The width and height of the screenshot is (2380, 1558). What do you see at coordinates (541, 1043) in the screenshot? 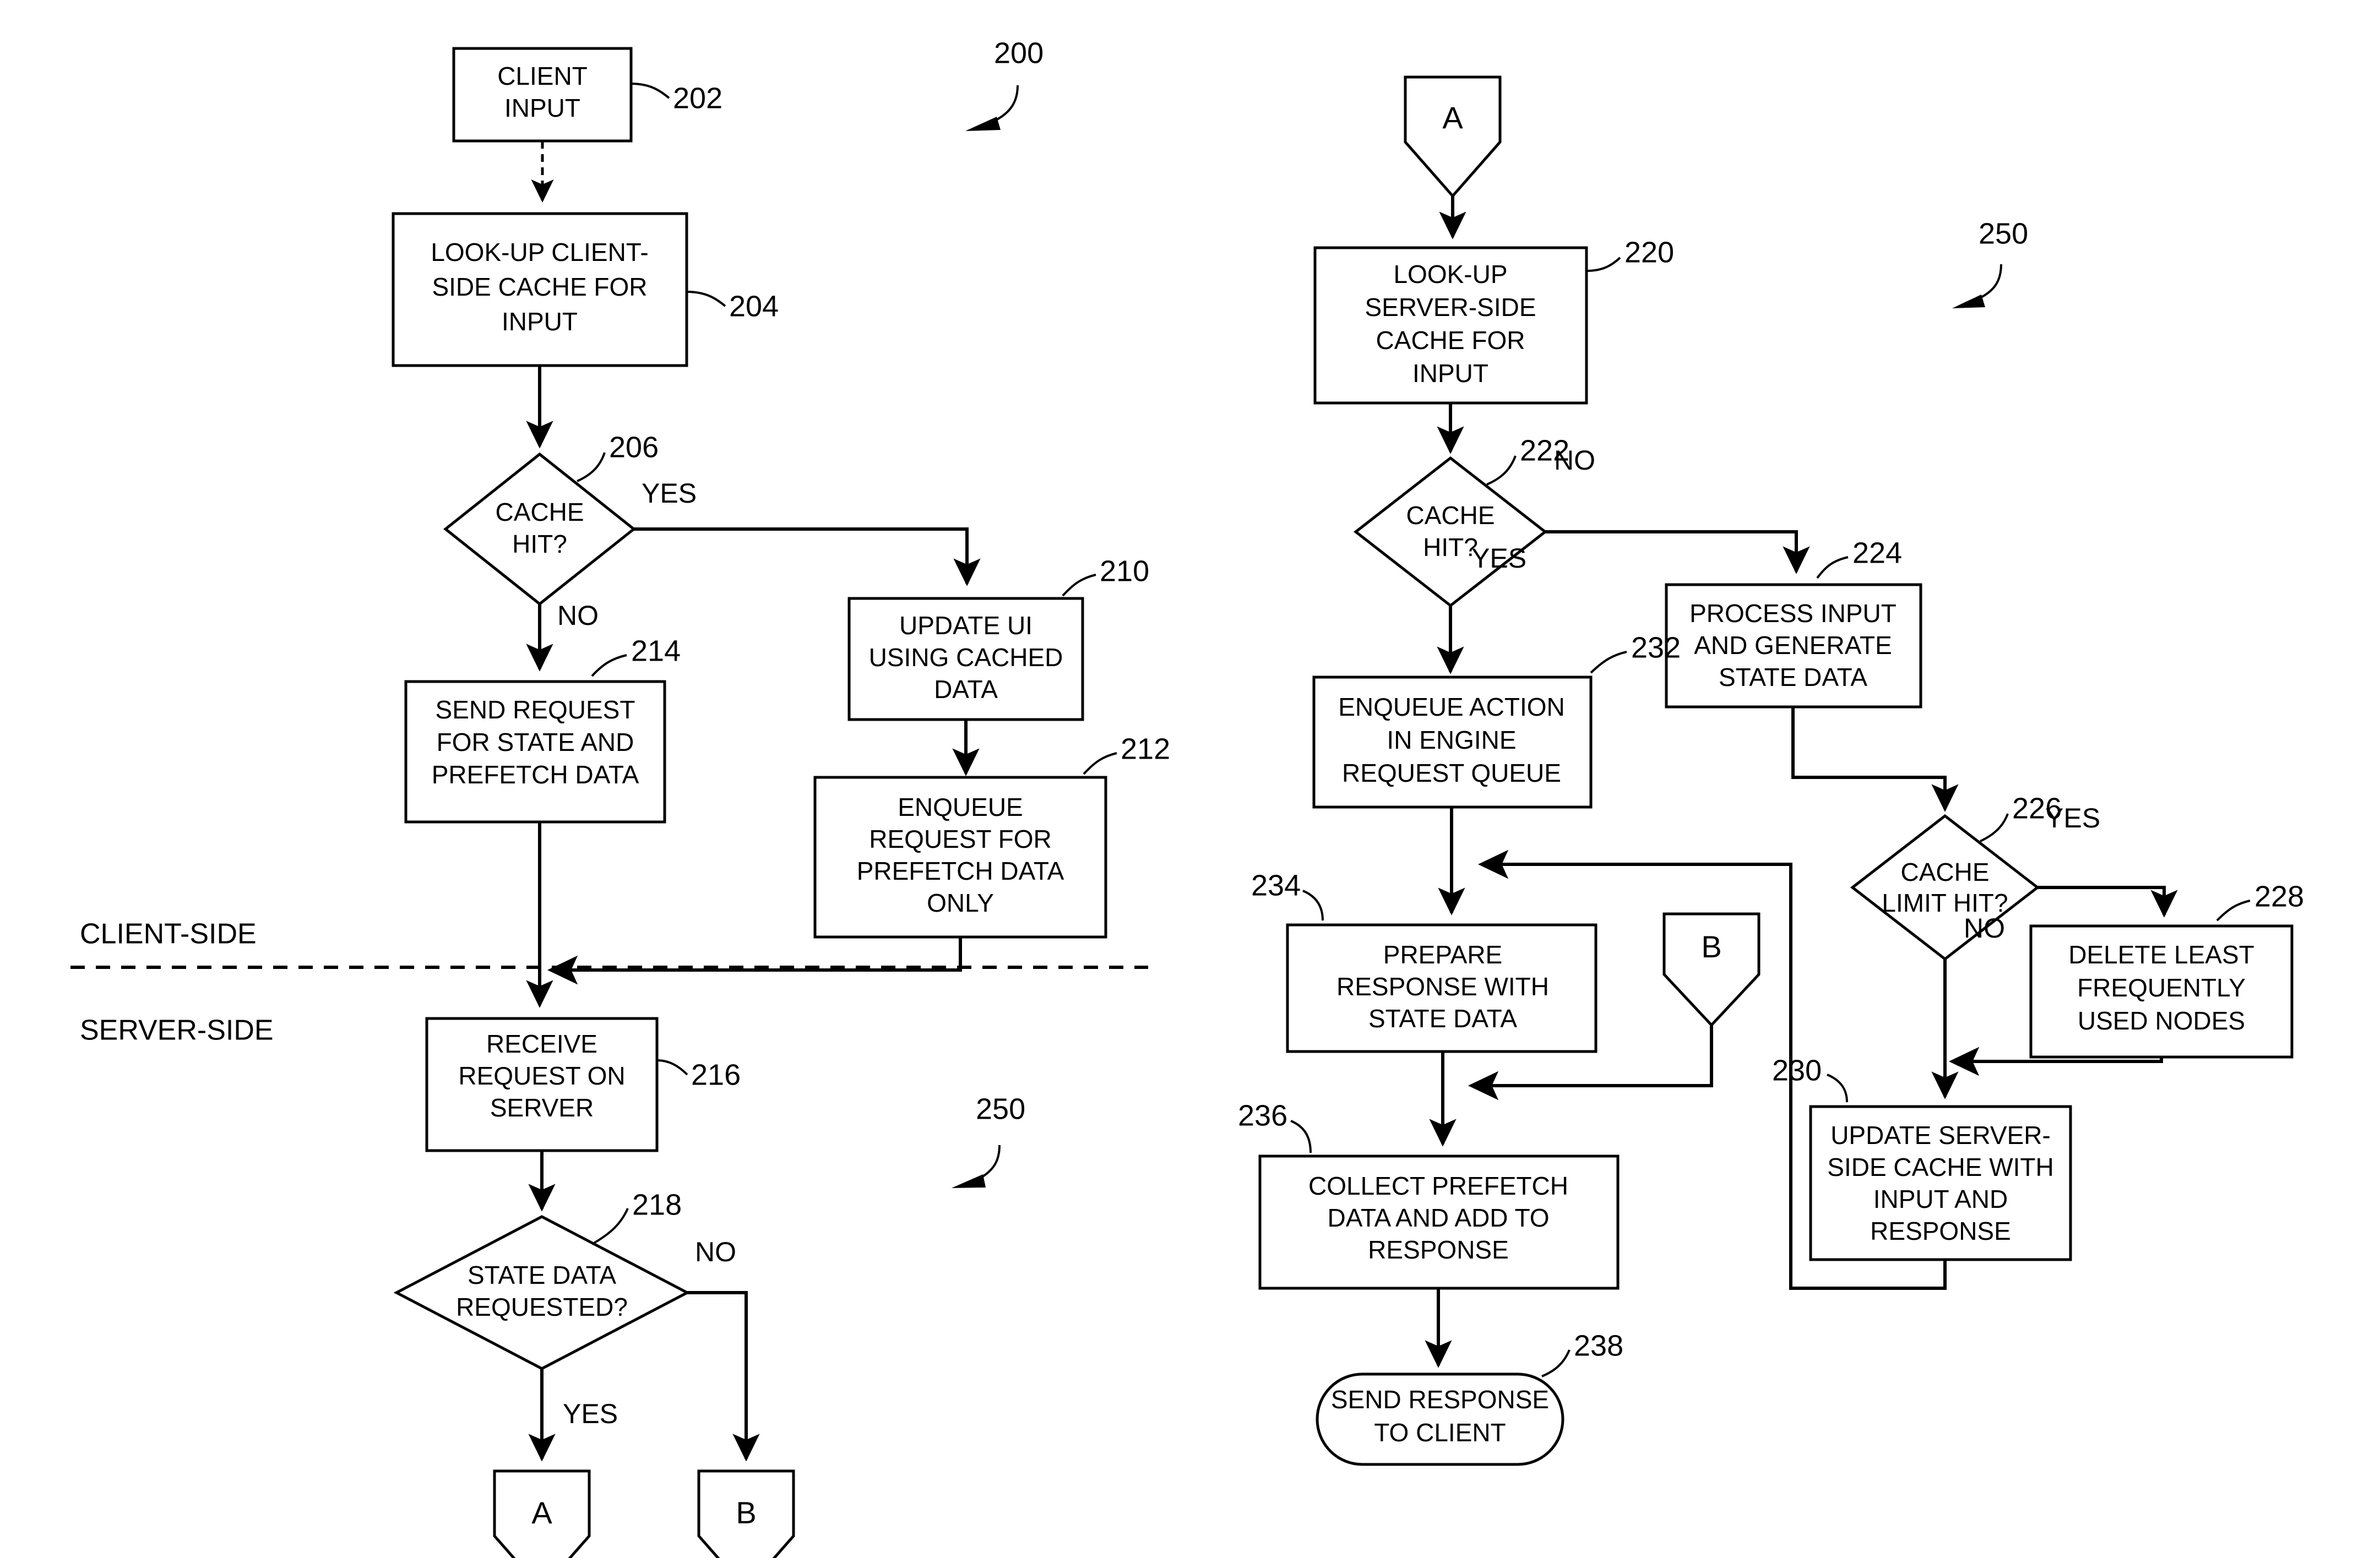
I see `node-receive-request-line-0: RECEIVE` at bounding box center [541, 1043].